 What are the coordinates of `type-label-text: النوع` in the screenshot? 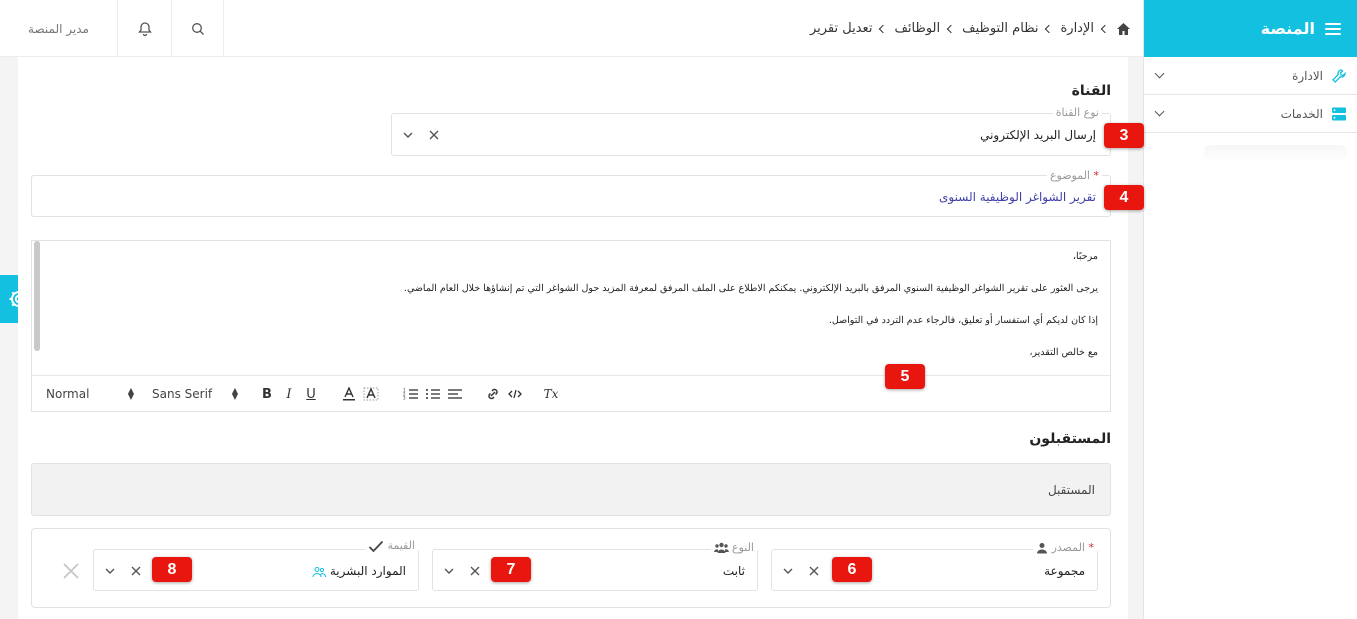 It's located at (743, 547).